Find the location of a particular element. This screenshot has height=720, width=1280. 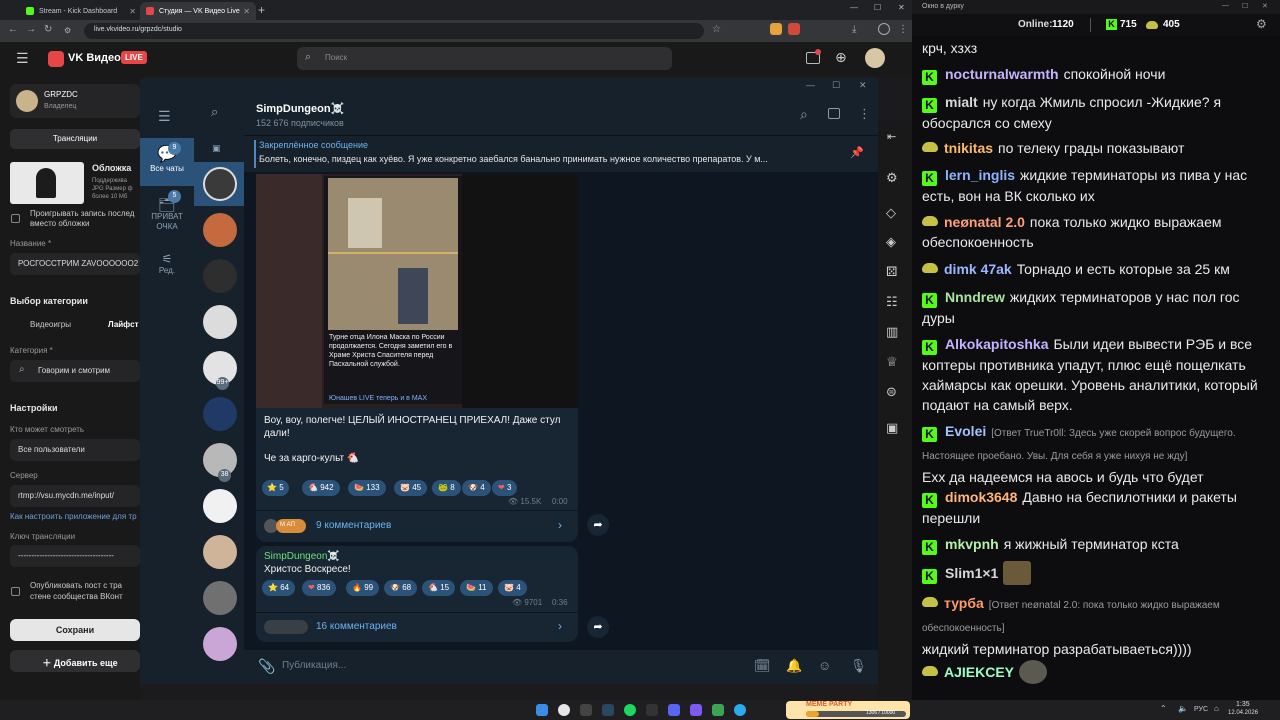

chat-username: Nnndrew is located at coordinates (975, 297).